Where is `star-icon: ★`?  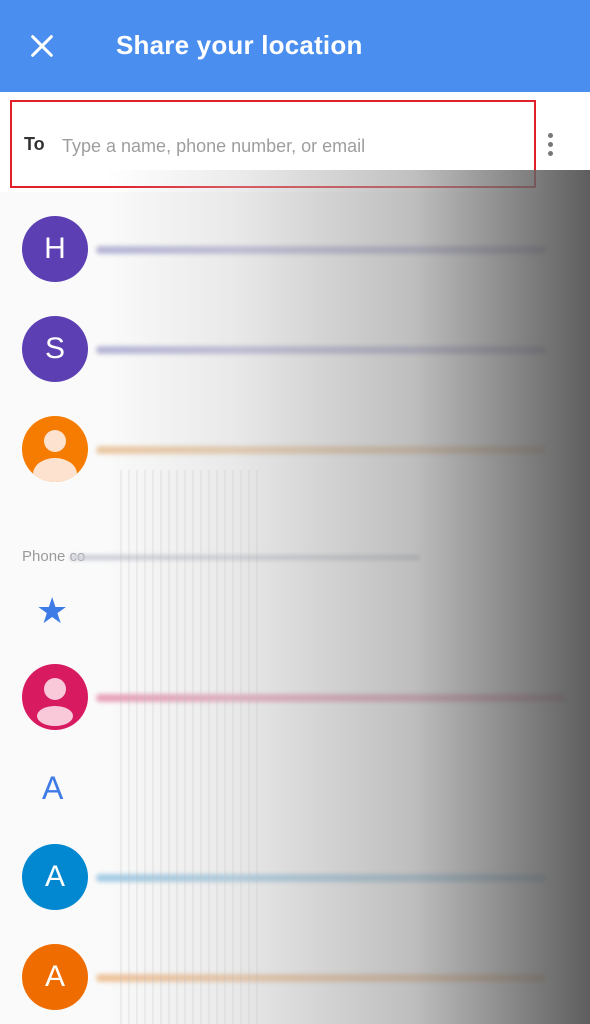
star-icon: ★ is located at coordinates (52, 610).